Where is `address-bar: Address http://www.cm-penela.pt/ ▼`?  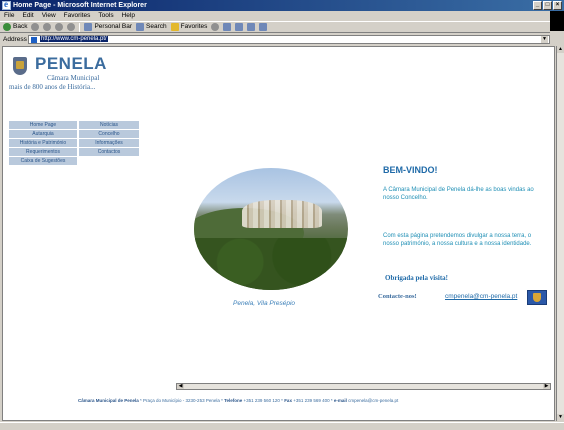 address-bar: Address http://www.cm-penela.pt/ ▼ is located at coordinates (282, 39).